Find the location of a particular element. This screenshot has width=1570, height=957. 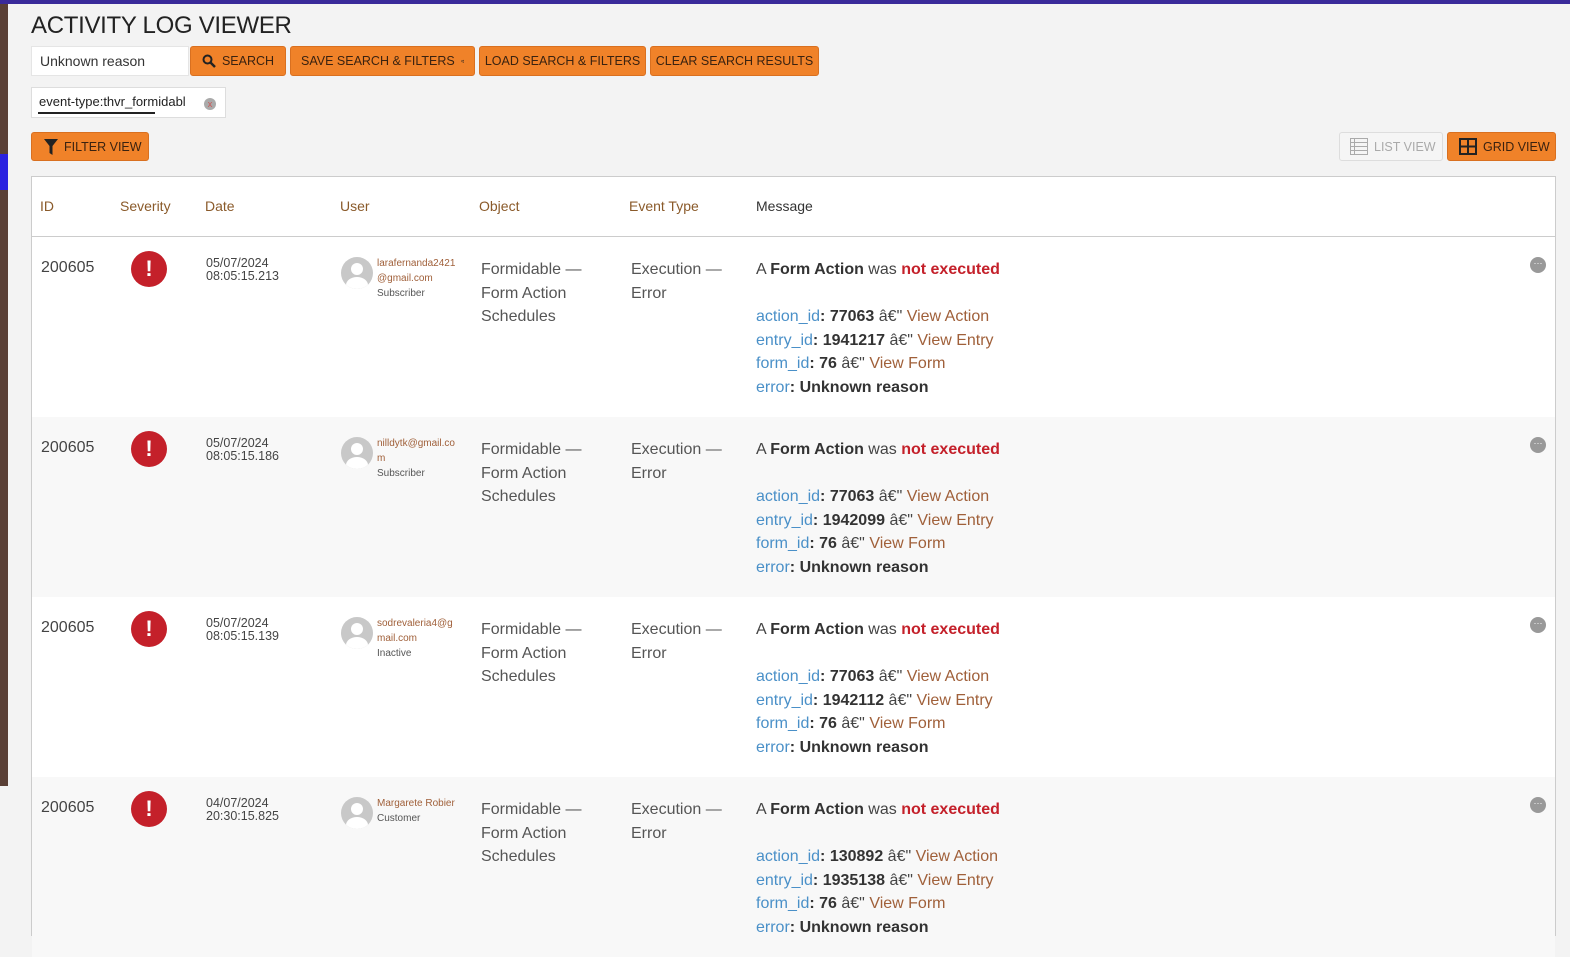

col-id: ID is located at coordinates (47, 206).